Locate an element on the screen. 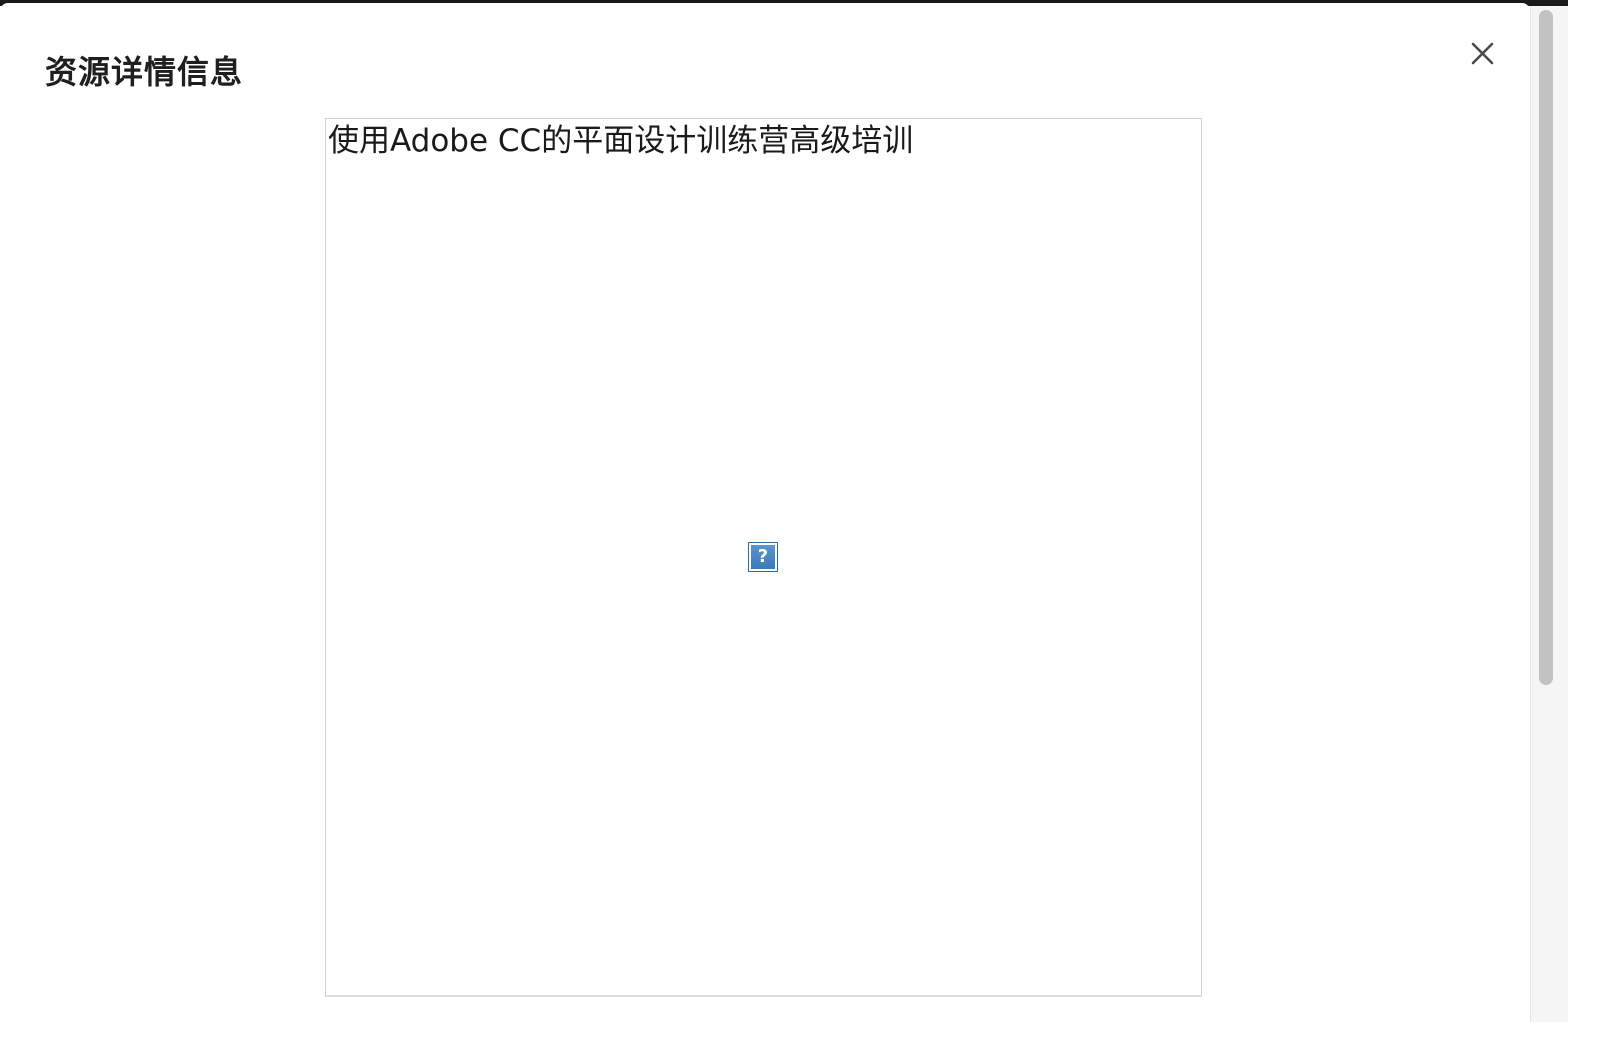  close-icon is located at coordinates (1482, 53).